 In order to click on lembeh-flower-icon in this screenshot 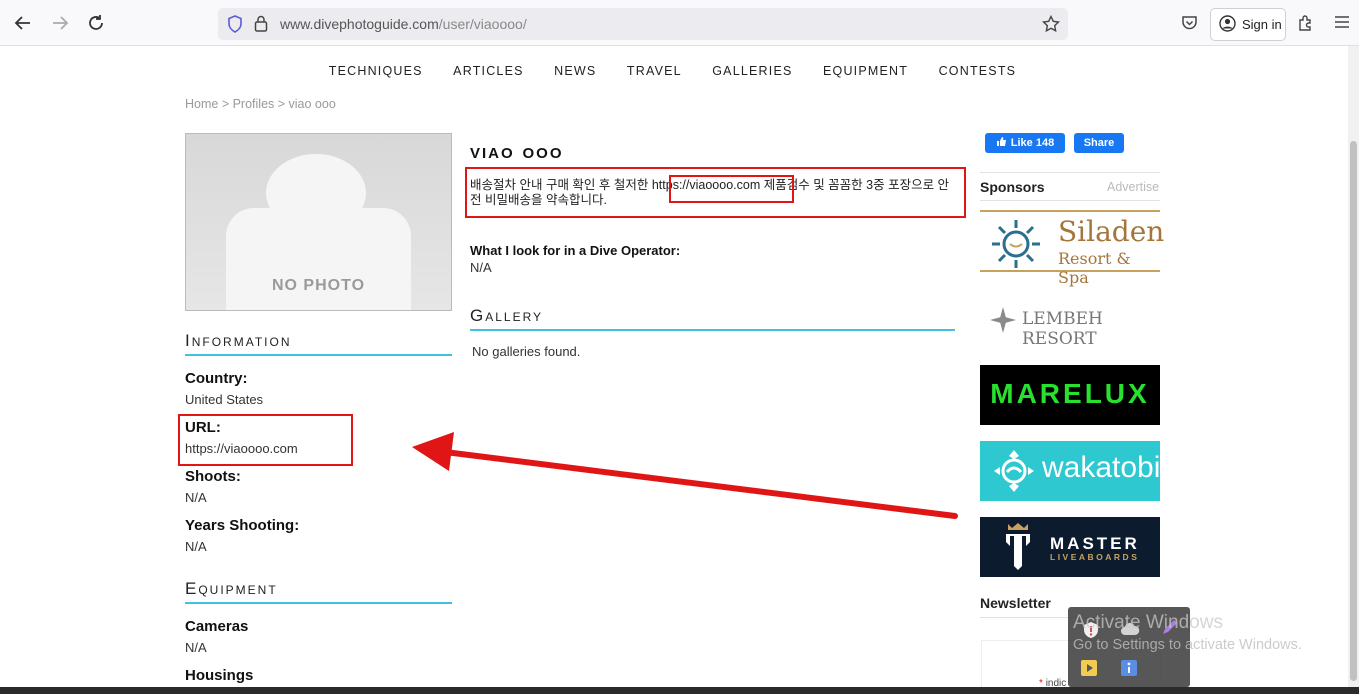, I will do `click(1003, 322)`.